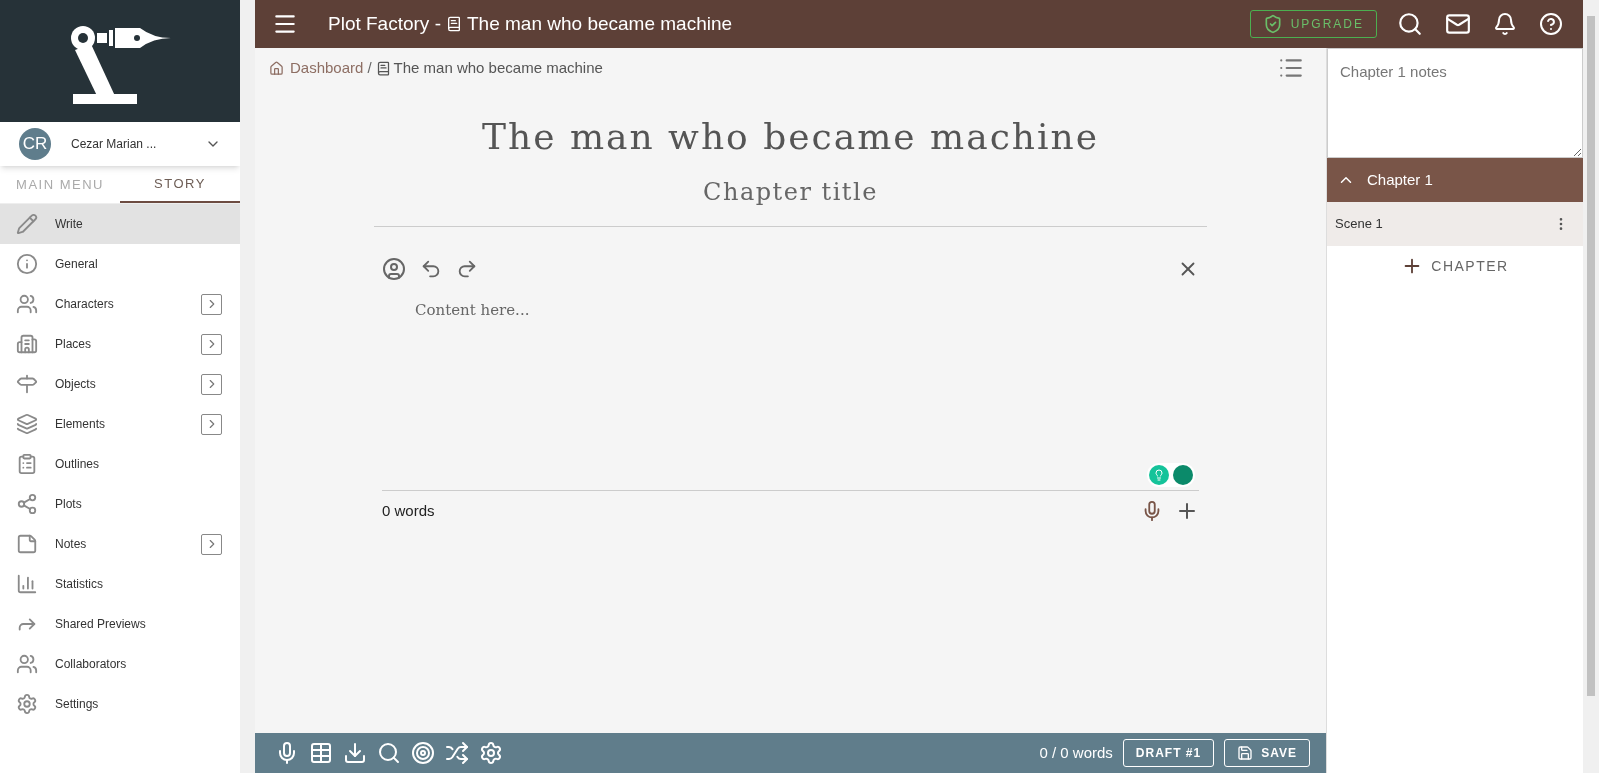 This screenshot has height=773, width=1599. I want to click on home-icon, so click(276, 68).